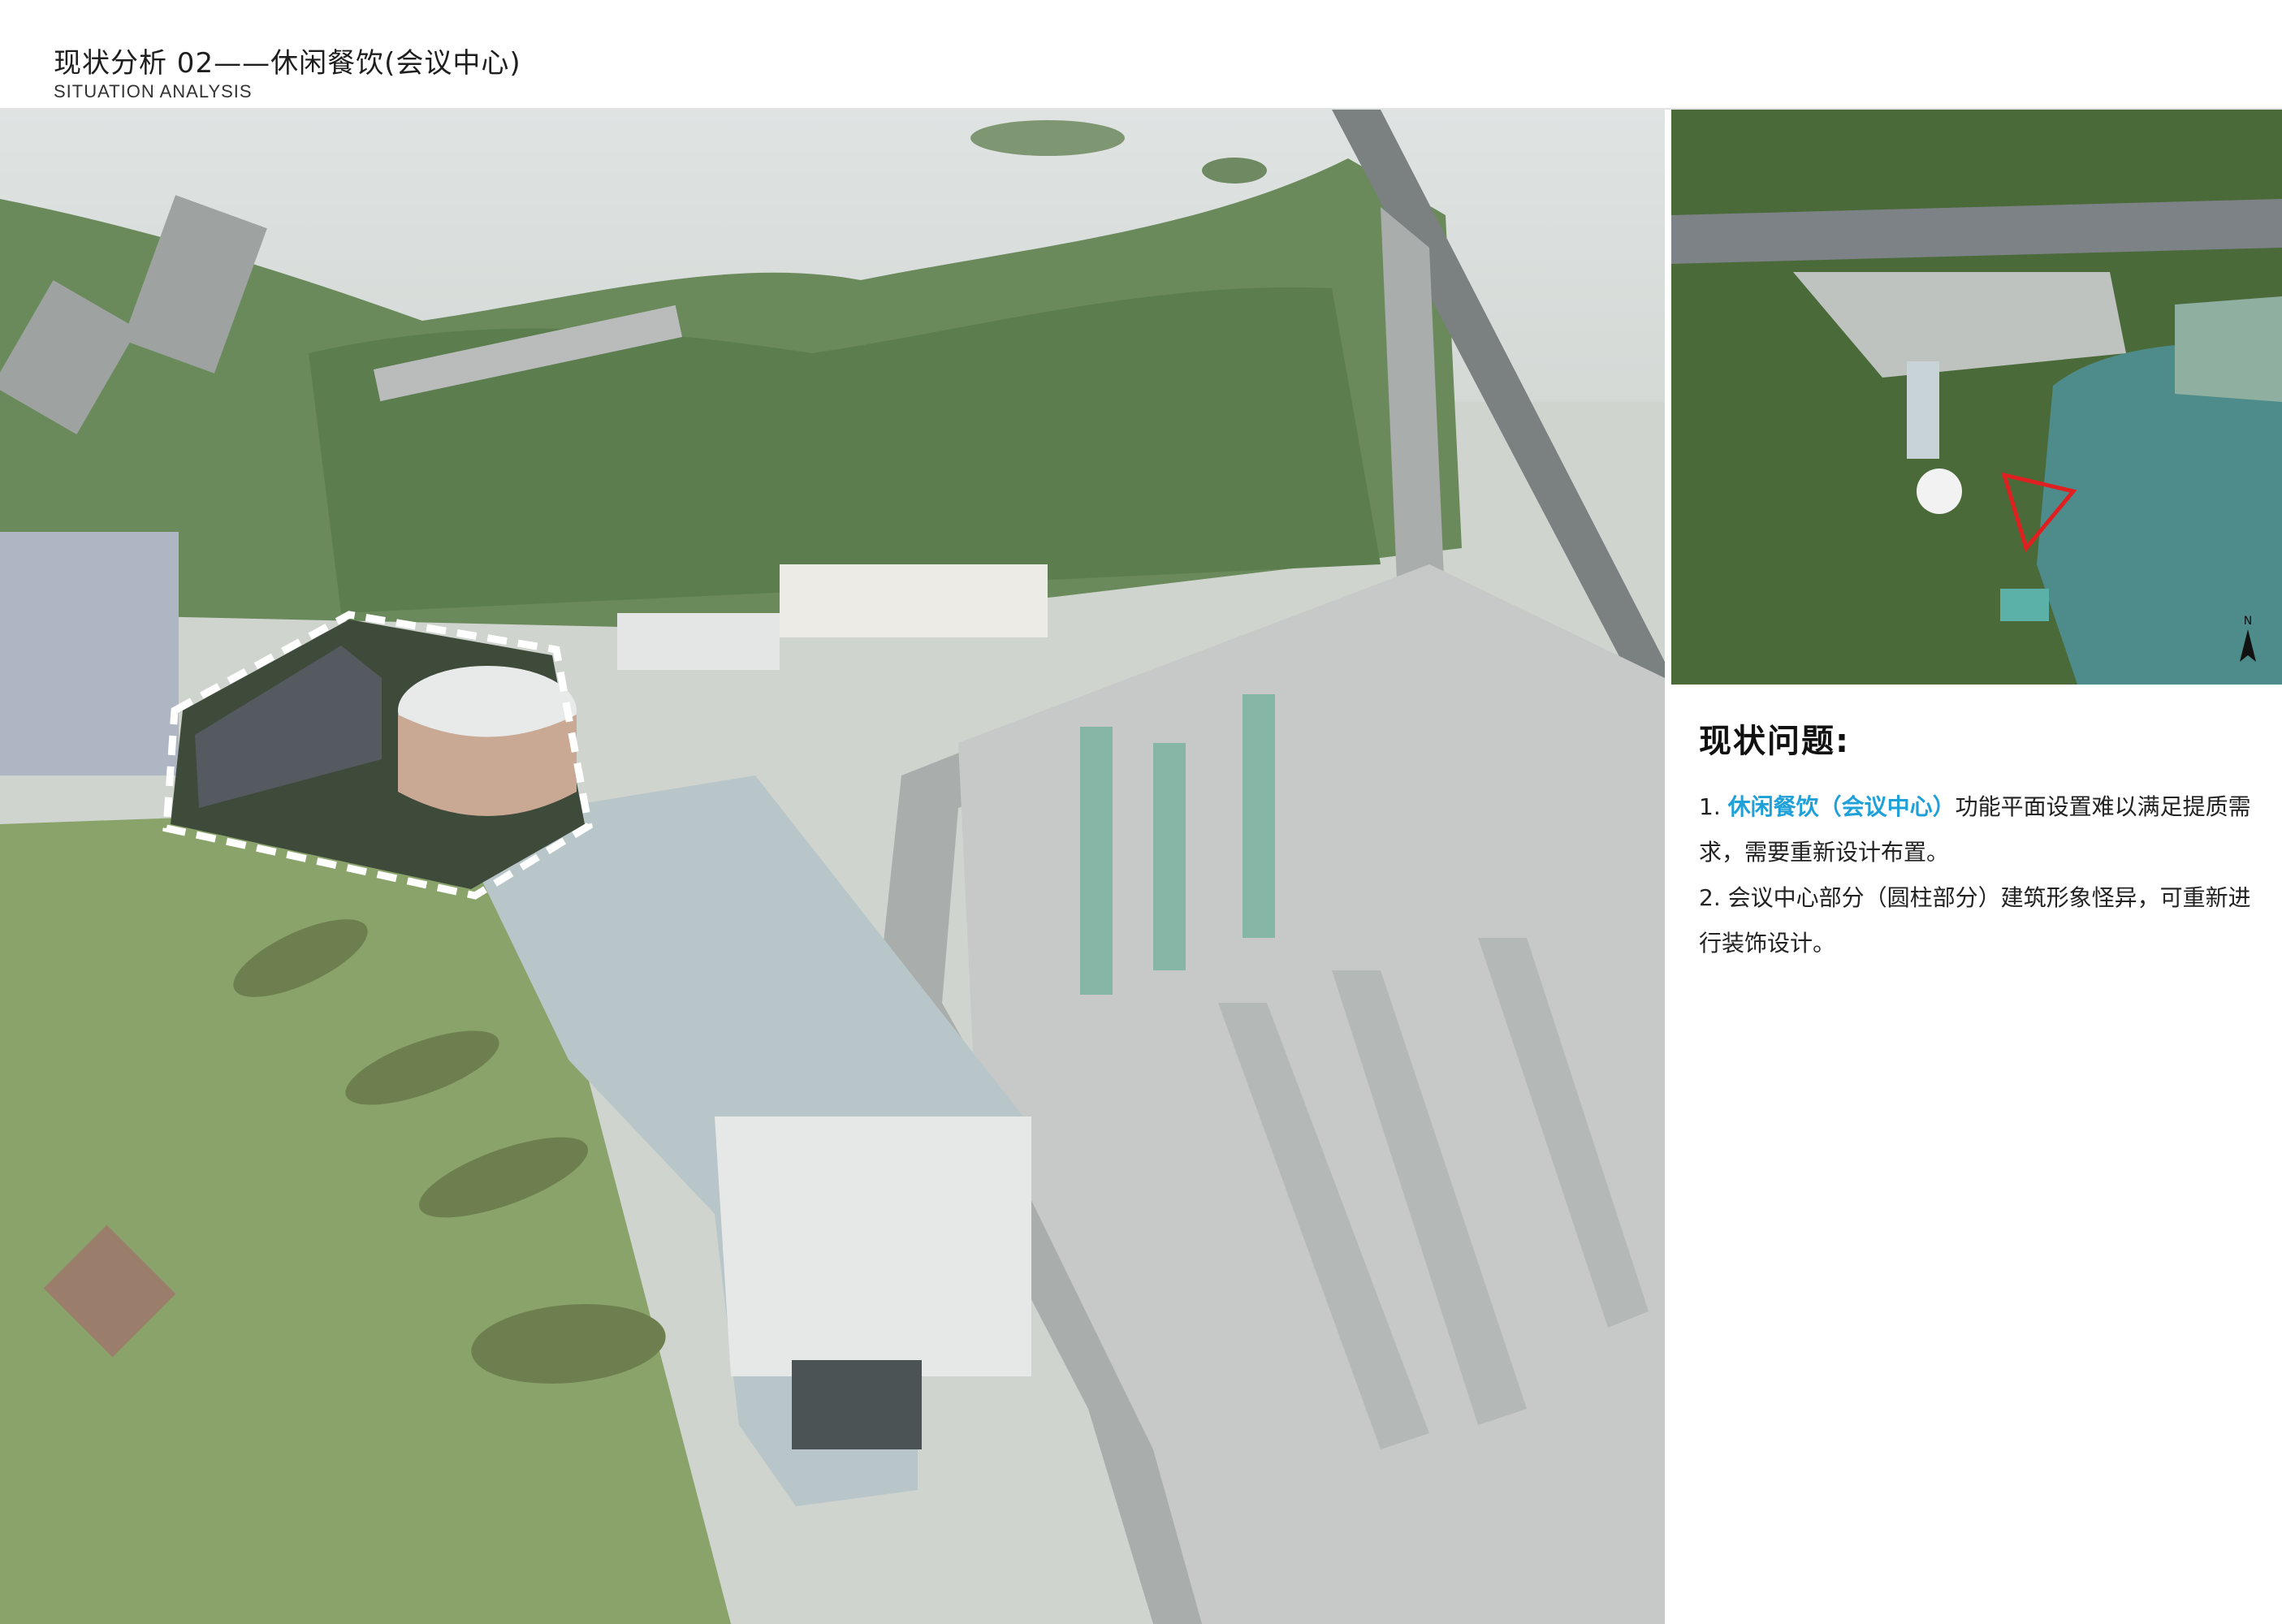 The width and height of the screenshot is (2282, 1624). Describe the element at coordinates (1939, 492) in the screenshot. I see `minimap-dome` at that location.